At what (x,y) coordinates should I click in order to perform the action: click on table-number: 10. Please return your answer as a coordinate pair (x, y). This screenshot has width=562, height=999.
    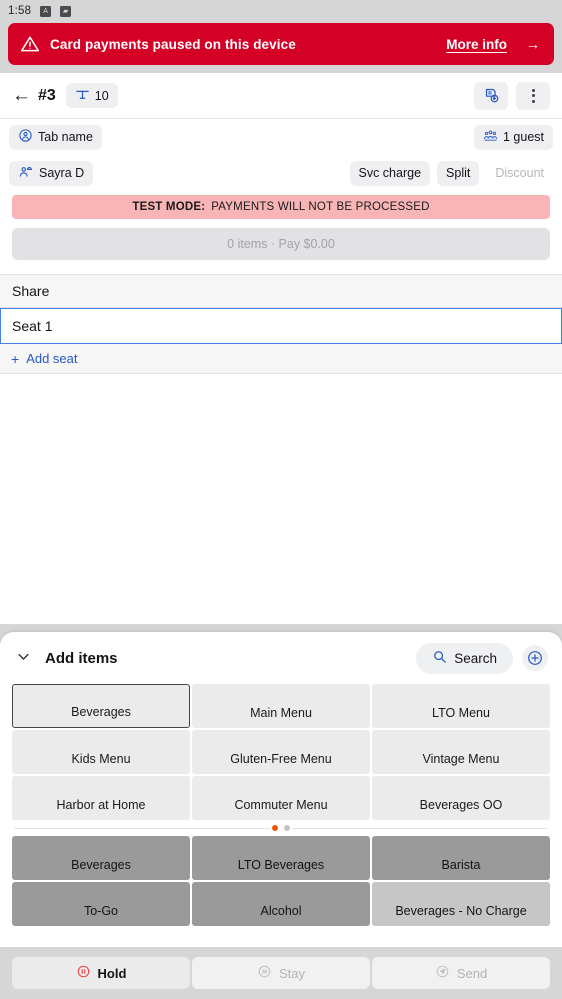
    Looking at the image, I should click on (101, 95).